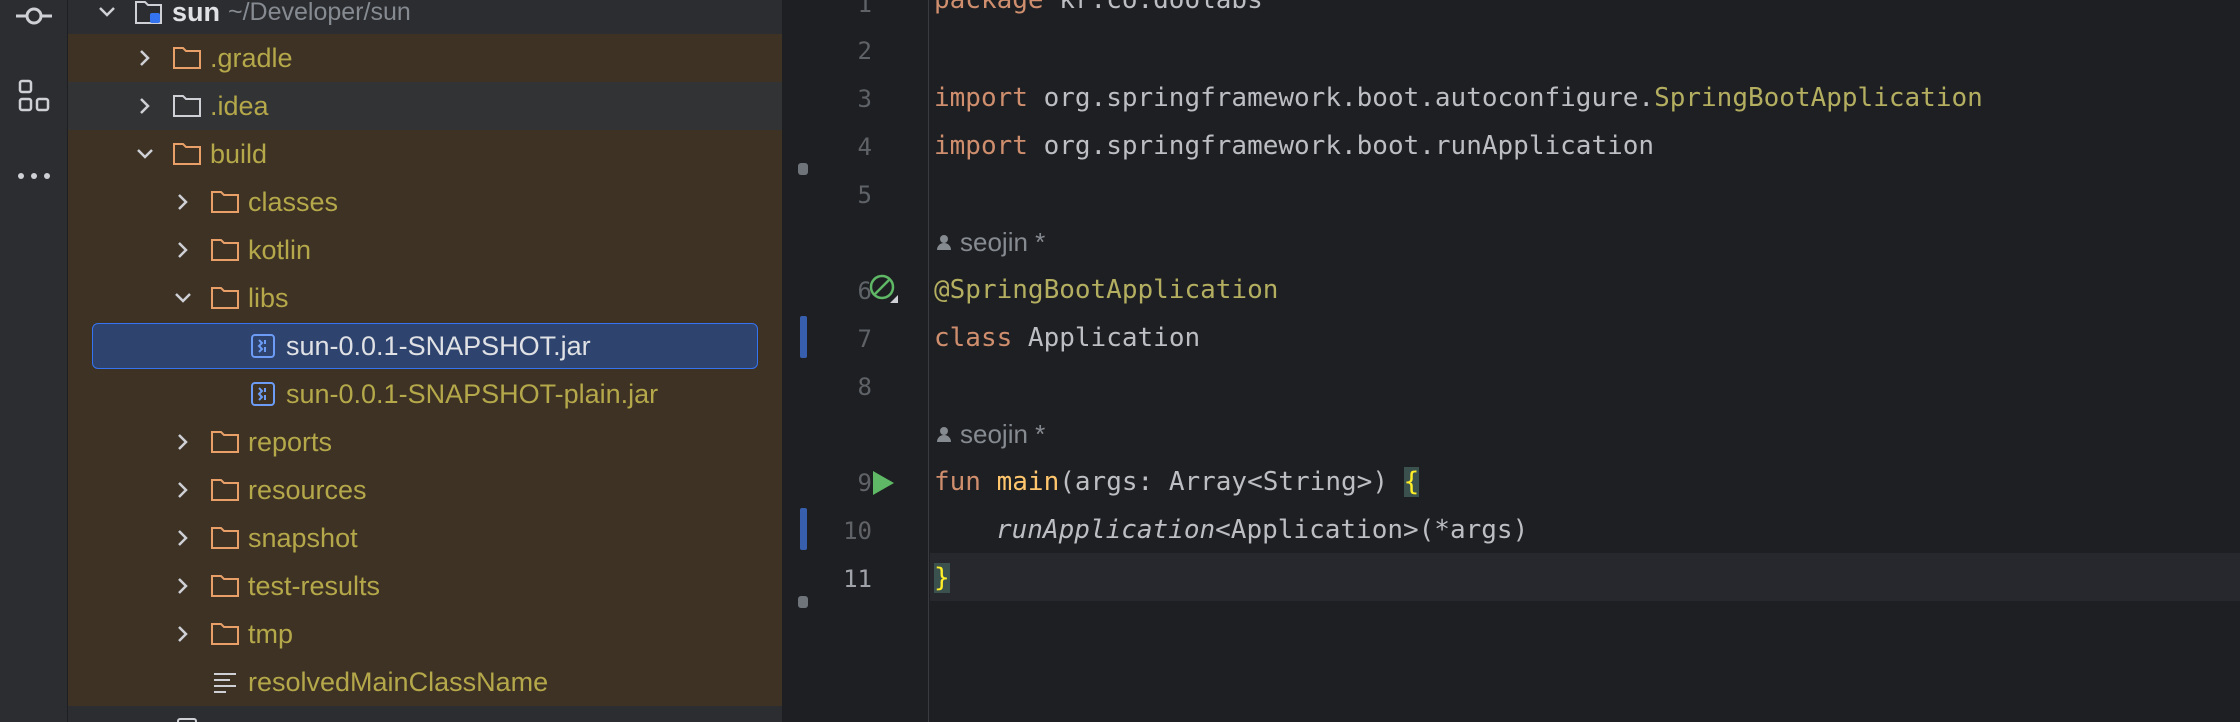  I want to click on file-icon, so click(187, 719).